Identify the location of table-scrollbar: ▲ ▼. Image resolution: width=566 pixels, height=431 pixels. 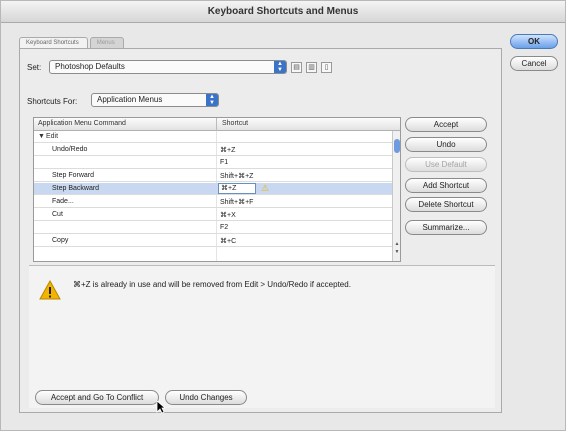
(396, 196).